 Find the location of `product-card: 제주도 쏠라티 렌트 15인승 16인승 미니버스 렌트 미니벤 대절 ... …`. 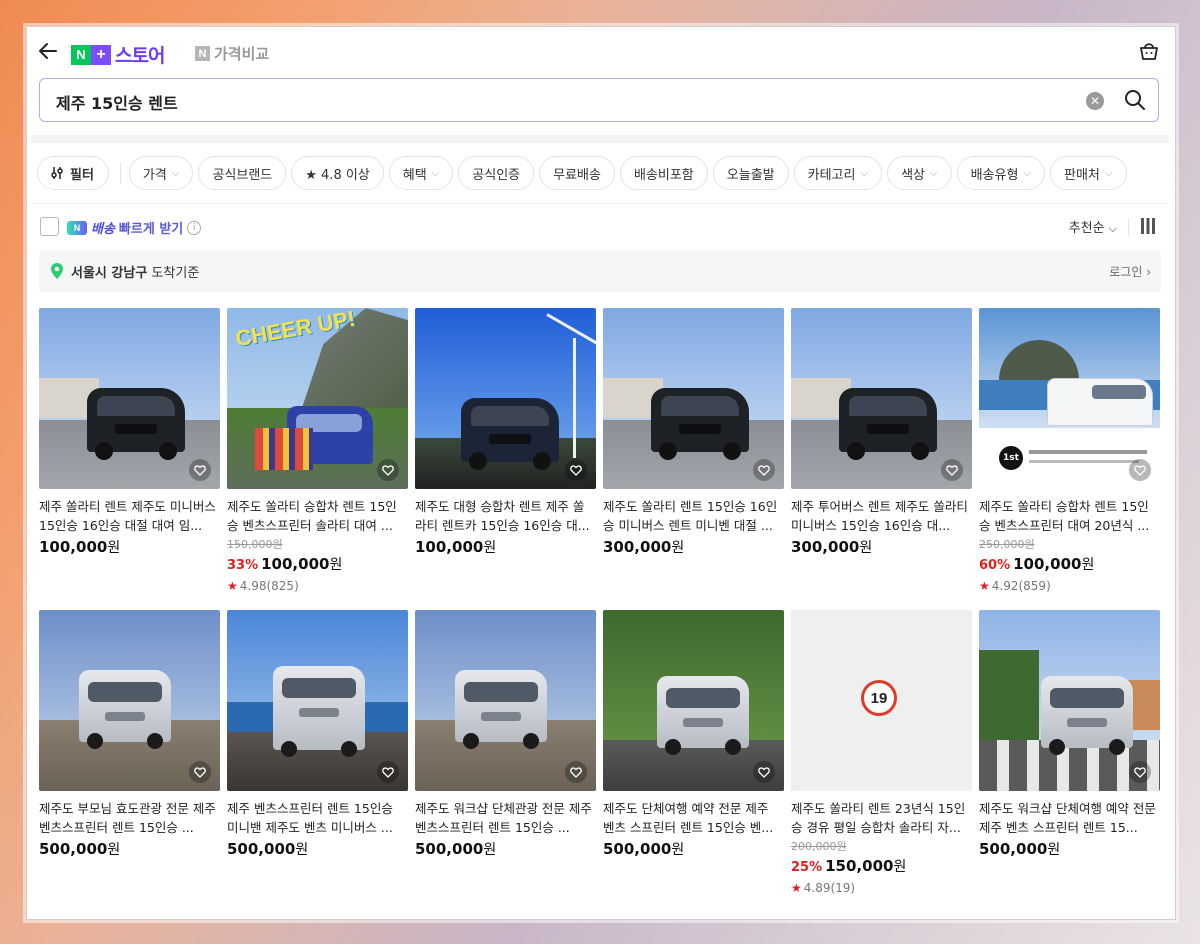

product-card: 제주도 쏠라티 렌트 15인승 16인승 미니버스 렌트 미니벤 대절 ... … is located at coordinates (693, 432).